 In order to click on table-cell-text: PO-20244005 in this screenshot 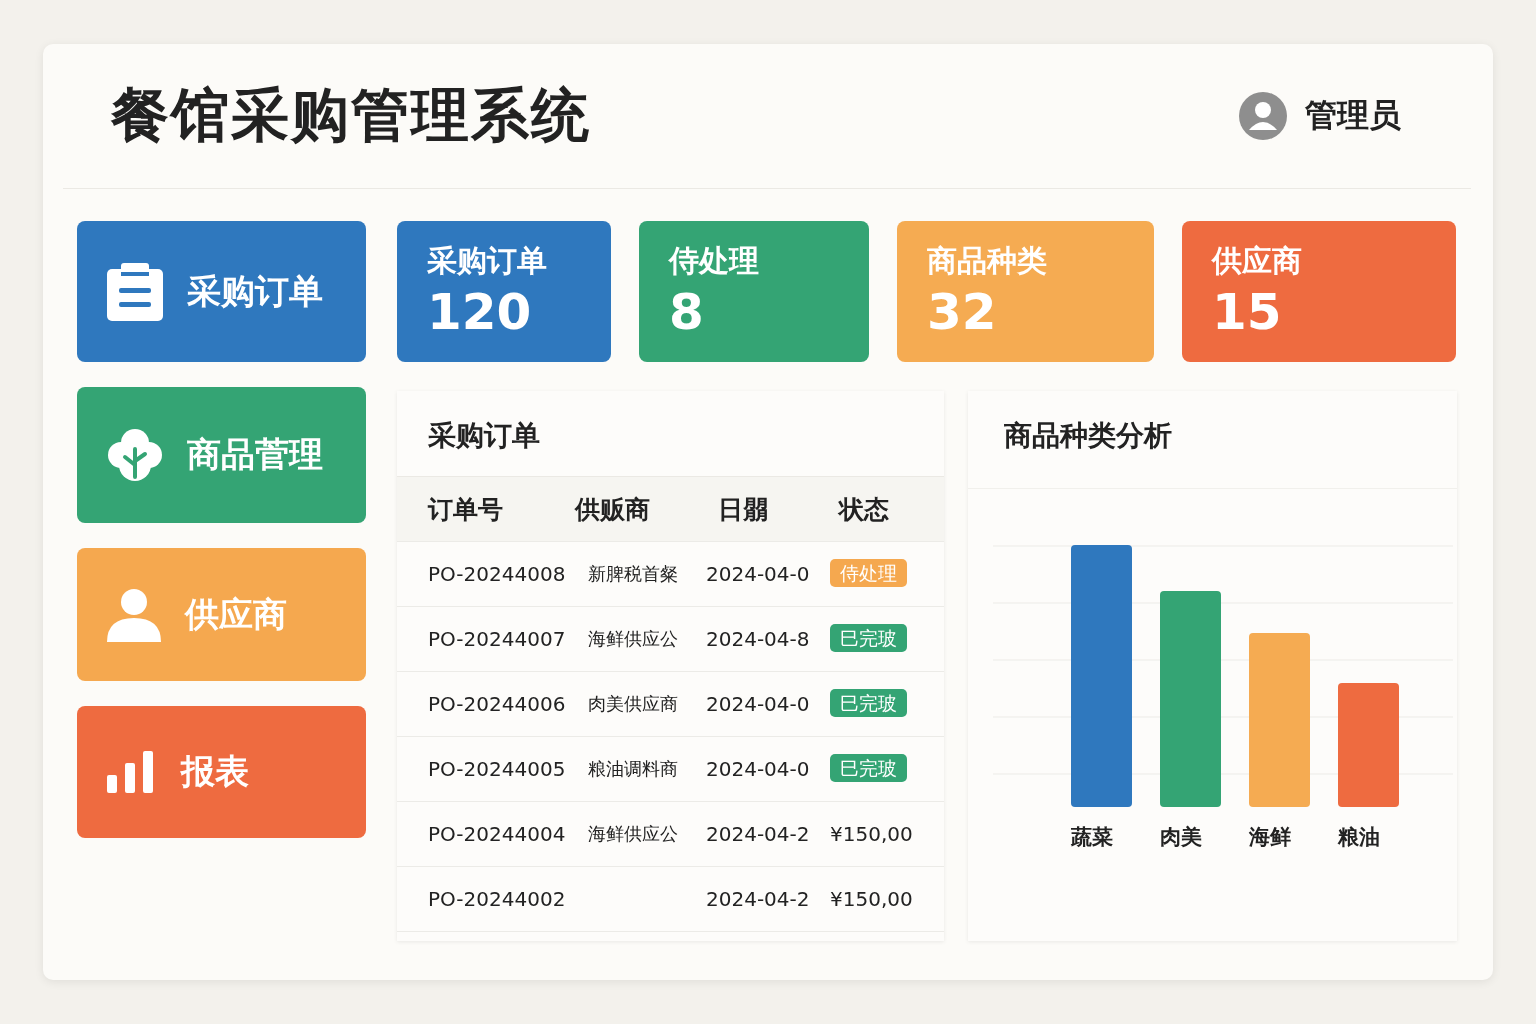, I will do `click(497, 769)`.